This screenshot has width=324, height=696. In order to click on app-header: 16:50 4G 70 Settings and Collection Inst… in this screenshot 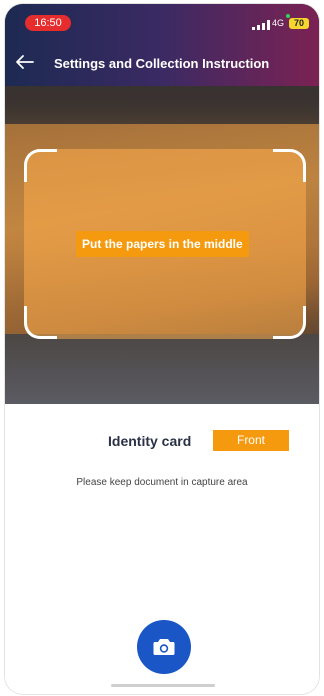, I will do `click(162, 45)`.